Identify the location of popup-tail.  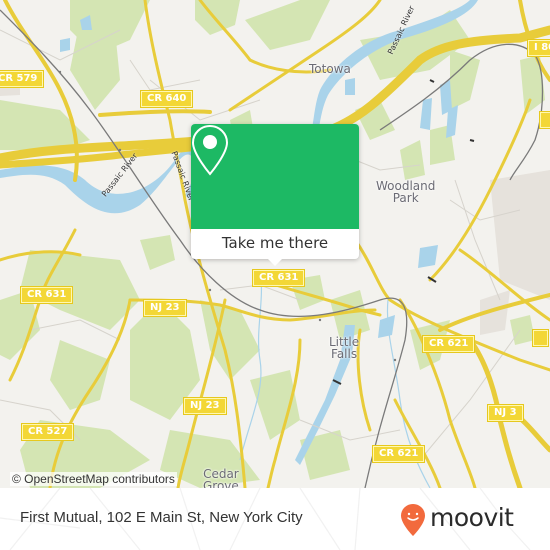
(275, 262).